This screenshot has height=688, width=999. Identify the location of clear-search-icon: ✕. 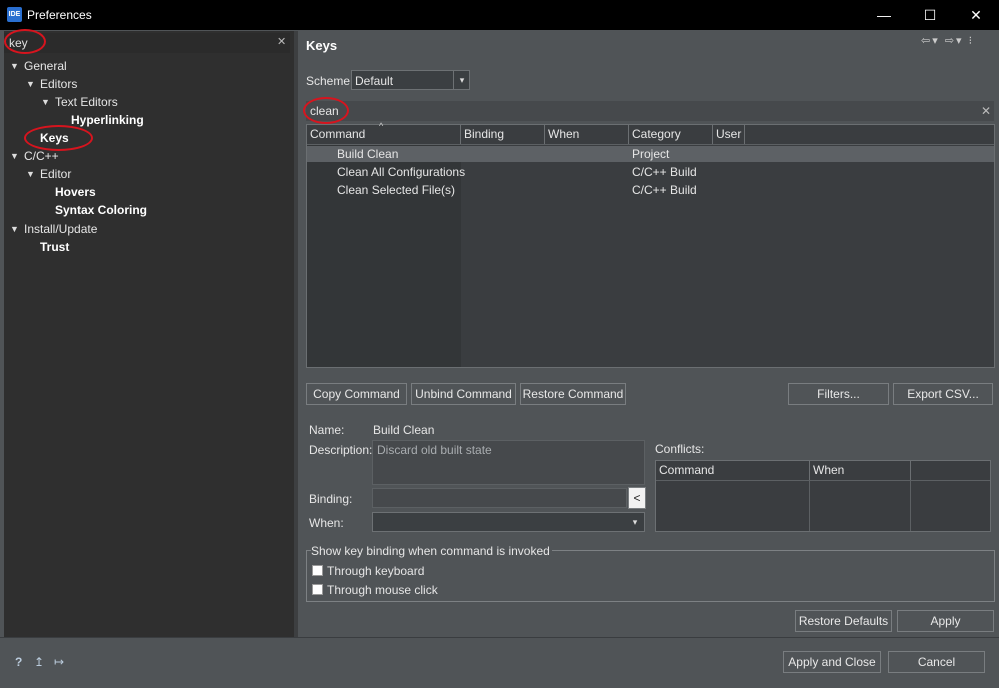
(986, 111).